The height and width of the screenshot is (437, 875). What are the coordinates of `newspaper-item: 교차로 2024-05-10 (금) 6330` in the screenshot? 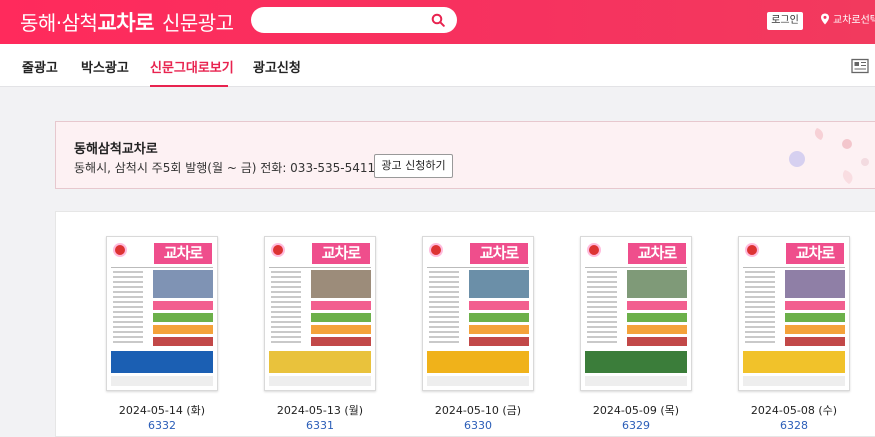 It's located at (478, 334).